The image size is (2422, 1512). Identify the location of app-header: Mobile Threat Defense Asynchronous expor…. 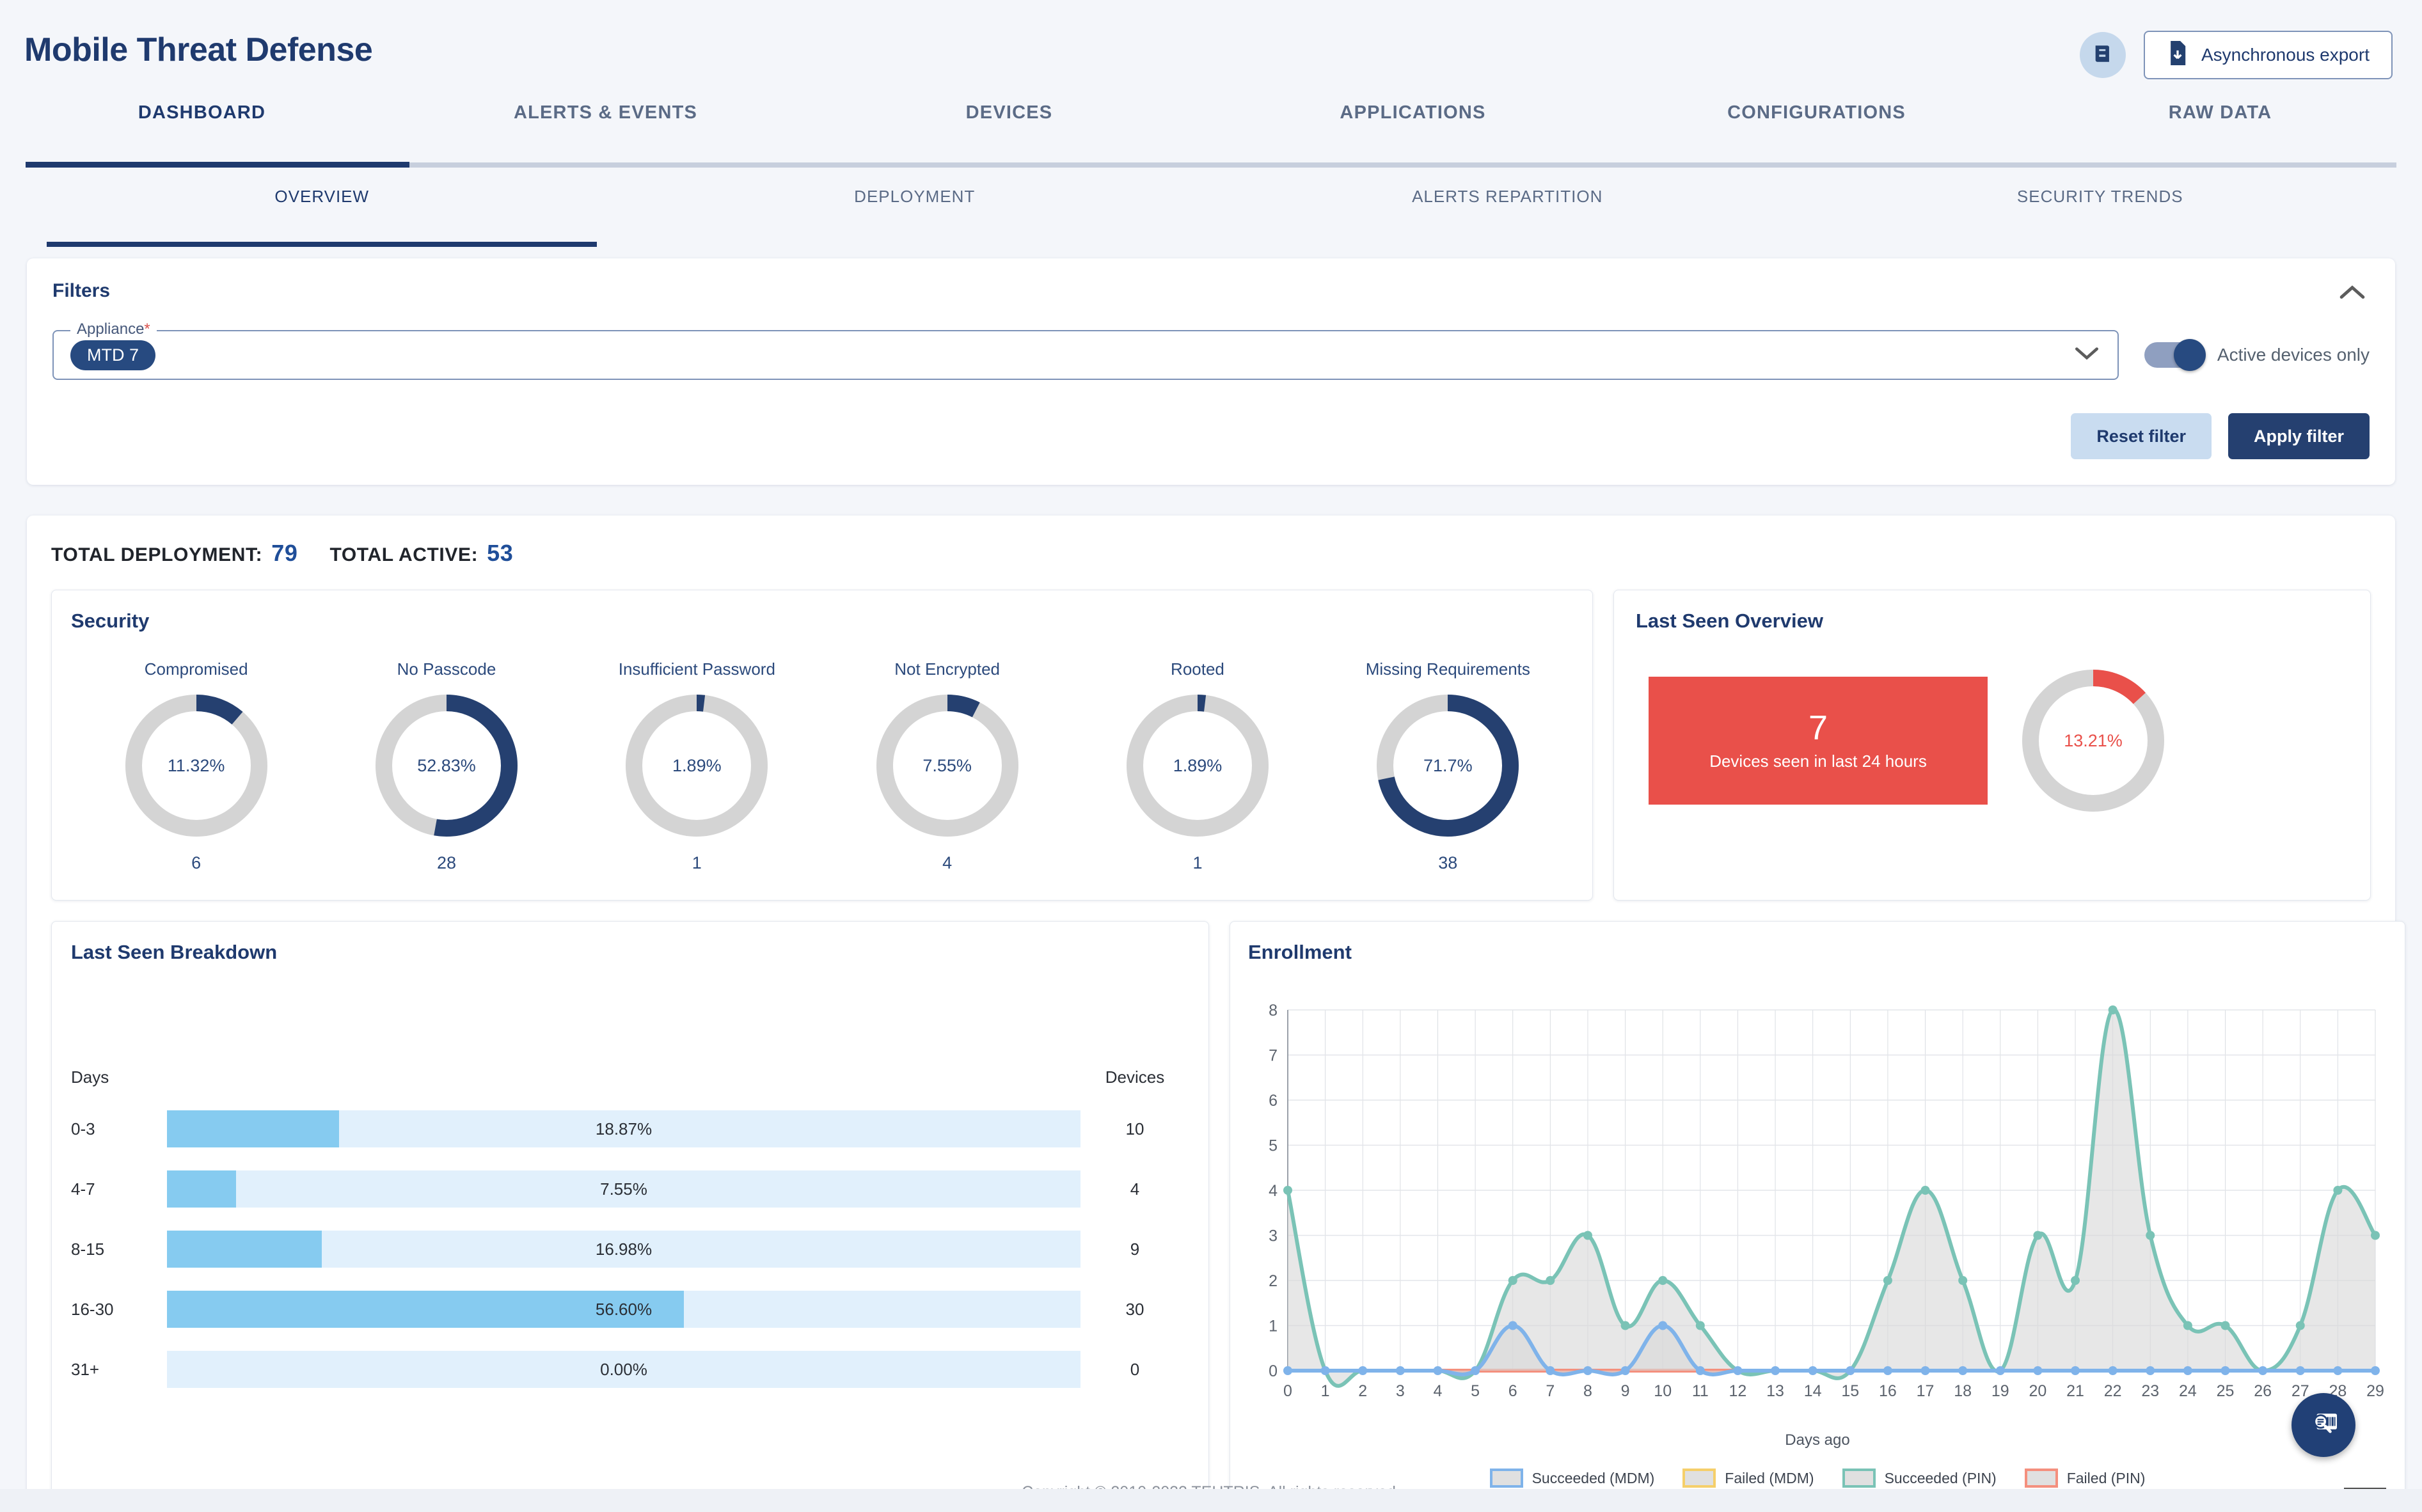
(1211, 51).